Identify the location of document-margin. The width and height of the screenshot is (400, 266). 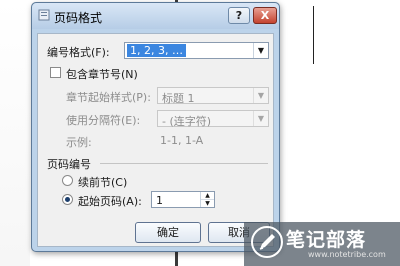
(15, 133).